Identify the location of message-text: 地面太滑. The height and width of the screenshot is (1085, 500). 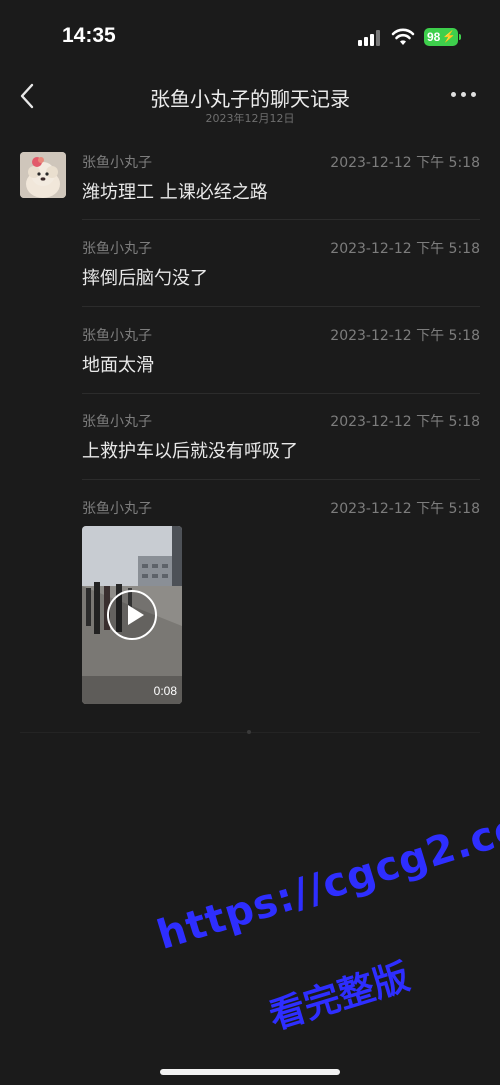
(118, 365).